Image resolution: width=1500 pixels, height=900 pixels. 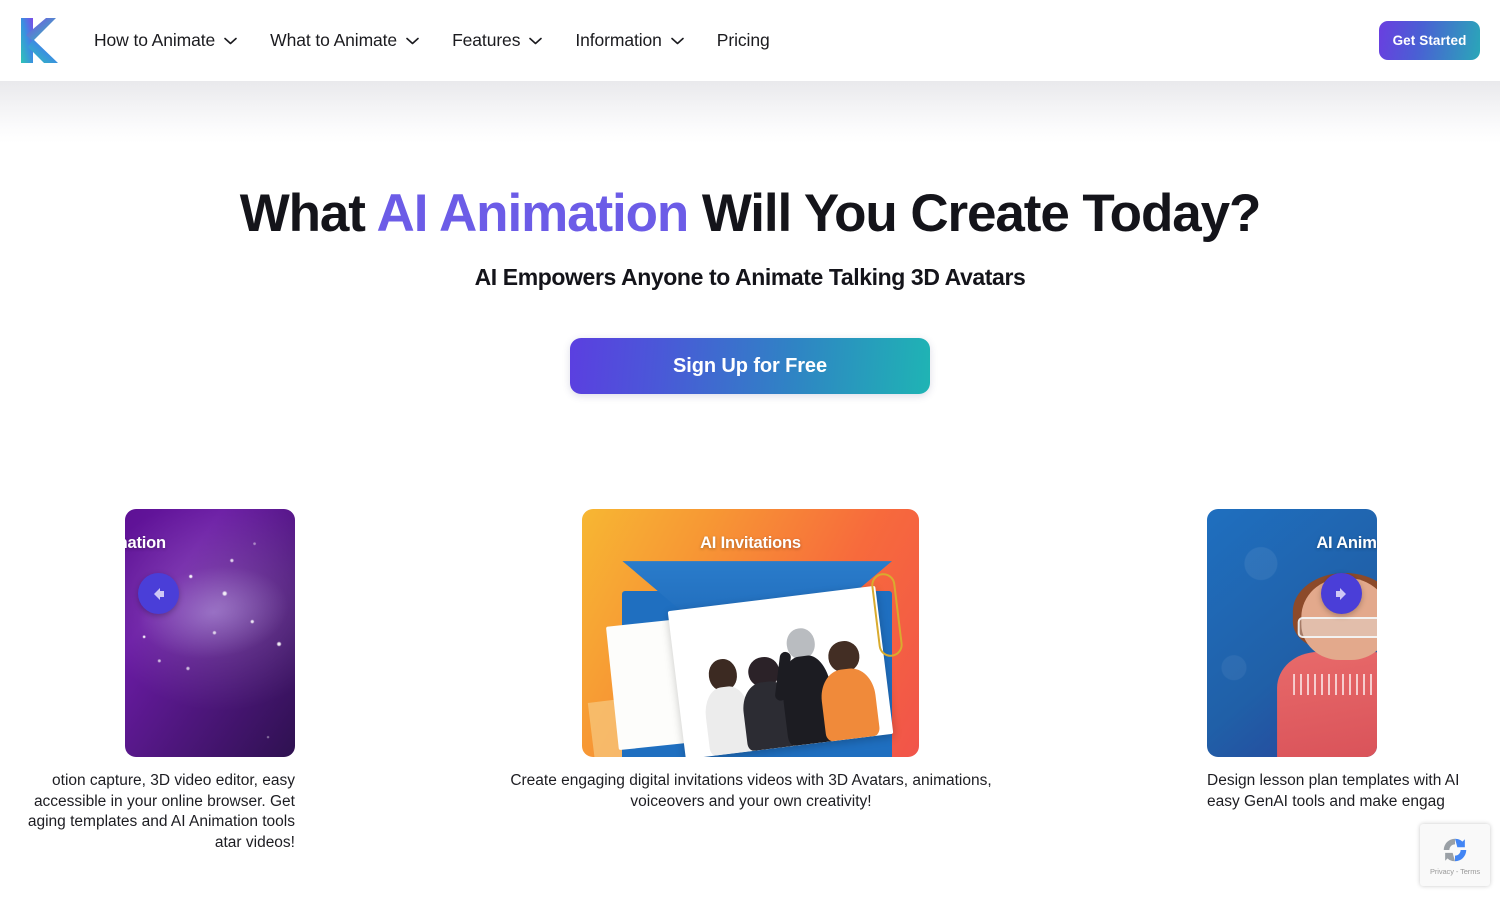 I want to click on nav-item-features: Features, so click(x=497, y=40).